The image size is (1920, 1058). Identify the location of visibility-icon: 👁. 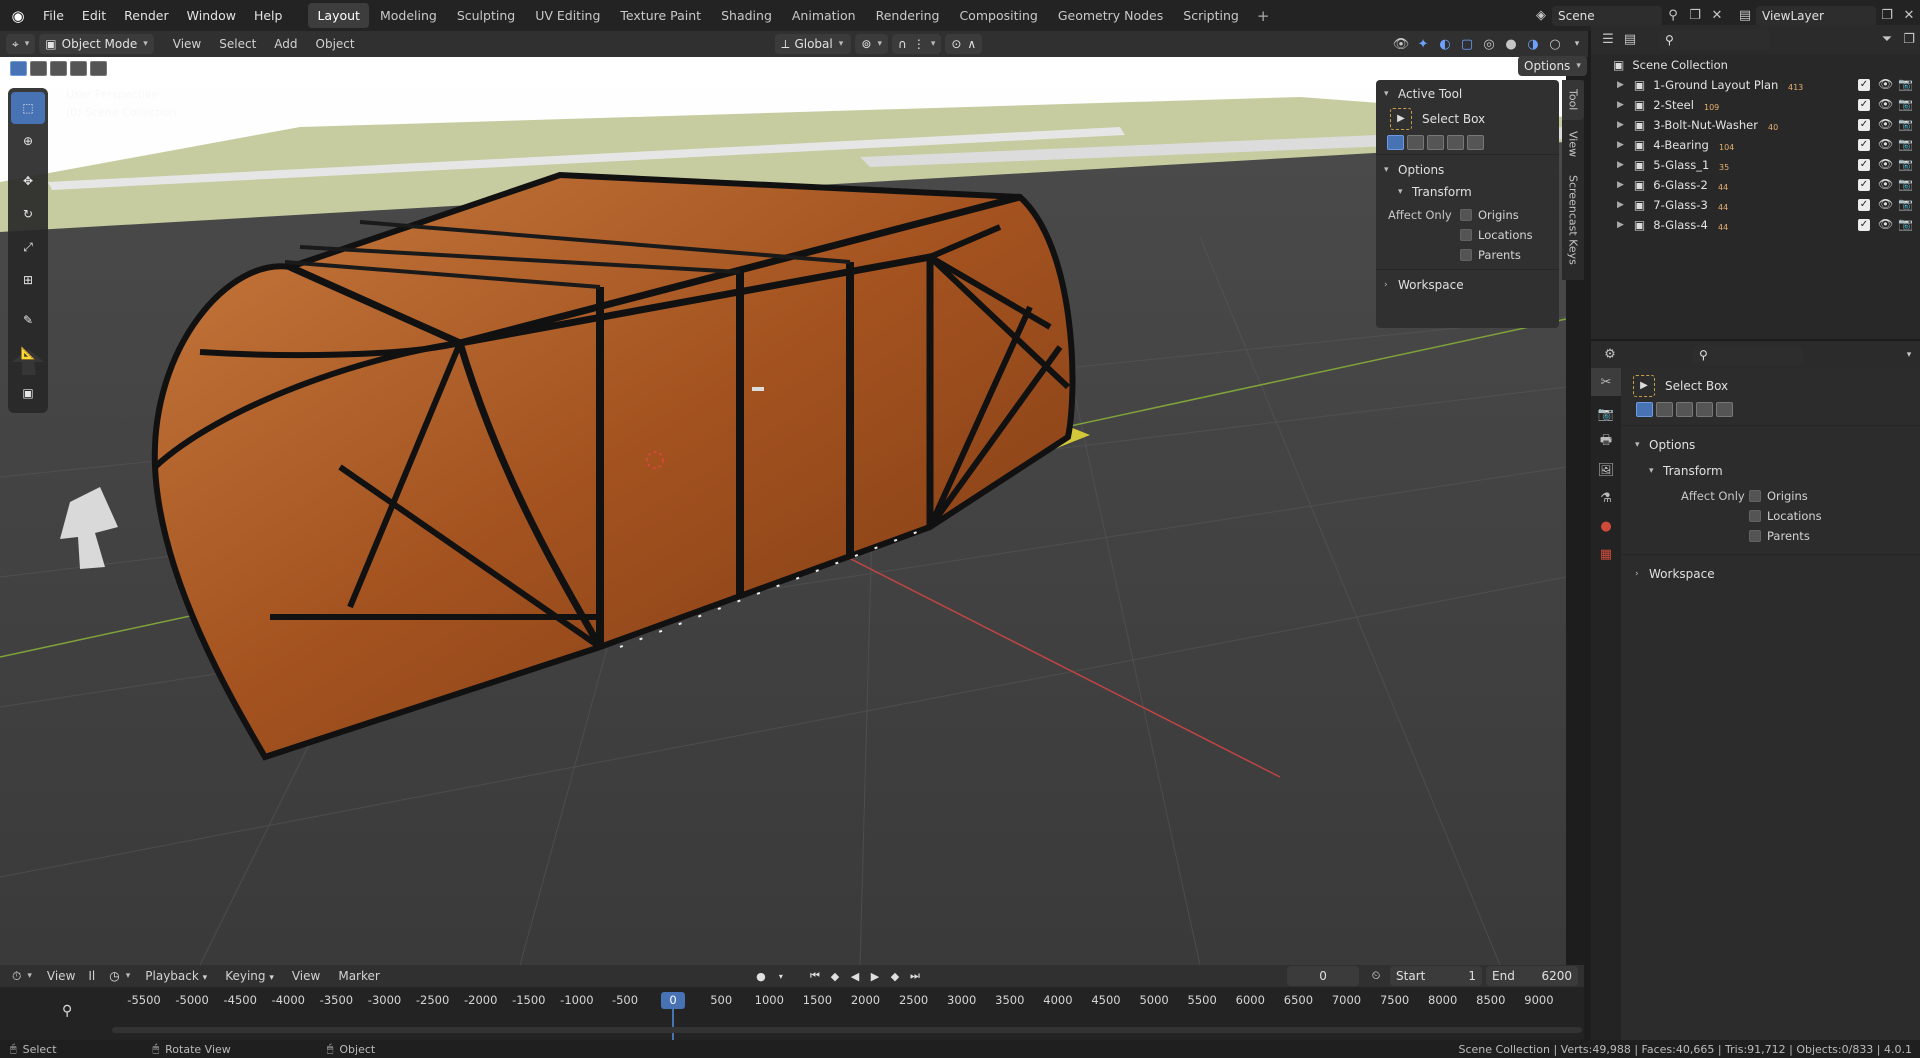
(1401, 44).